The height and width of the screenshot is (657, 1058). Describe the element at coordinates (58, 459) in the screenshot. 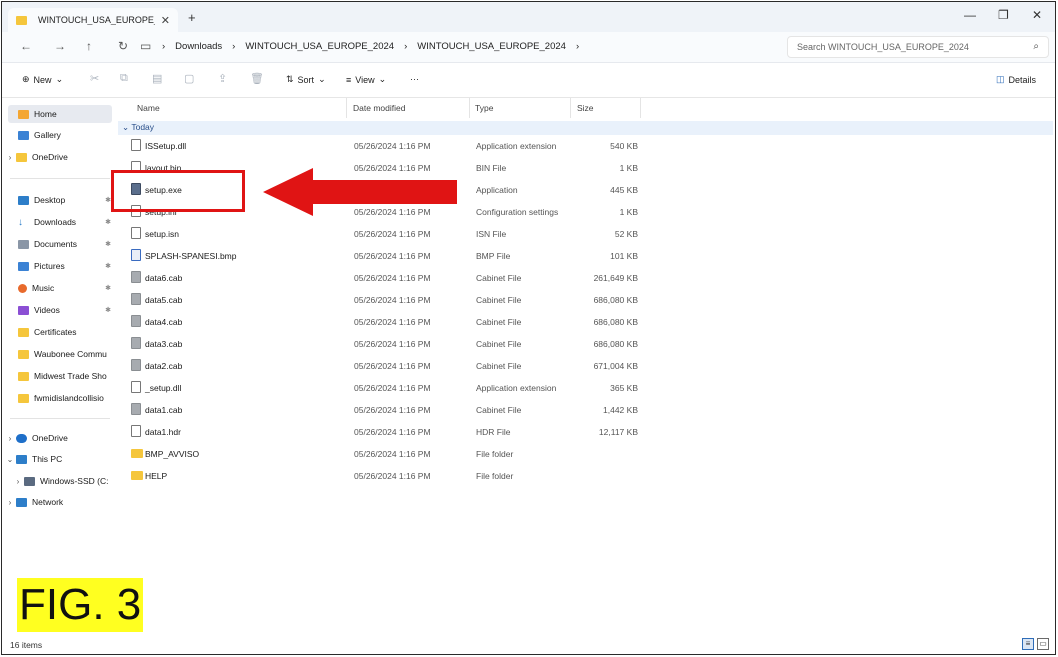

I see `sidebar-item-this-pc: ⌄ This PC` at that location.